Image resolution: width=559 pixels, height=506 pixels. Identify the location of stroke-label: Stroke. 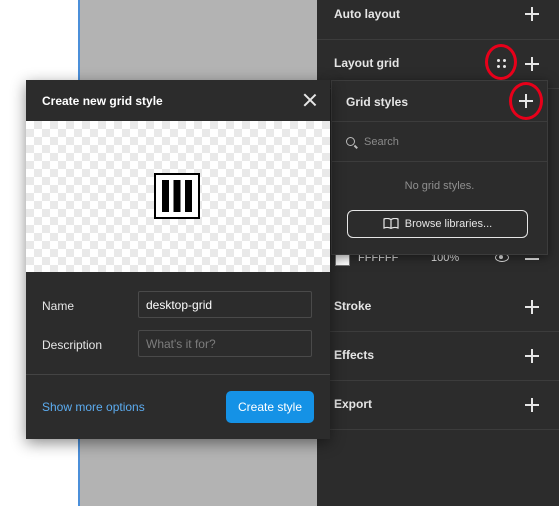
(353, 306).